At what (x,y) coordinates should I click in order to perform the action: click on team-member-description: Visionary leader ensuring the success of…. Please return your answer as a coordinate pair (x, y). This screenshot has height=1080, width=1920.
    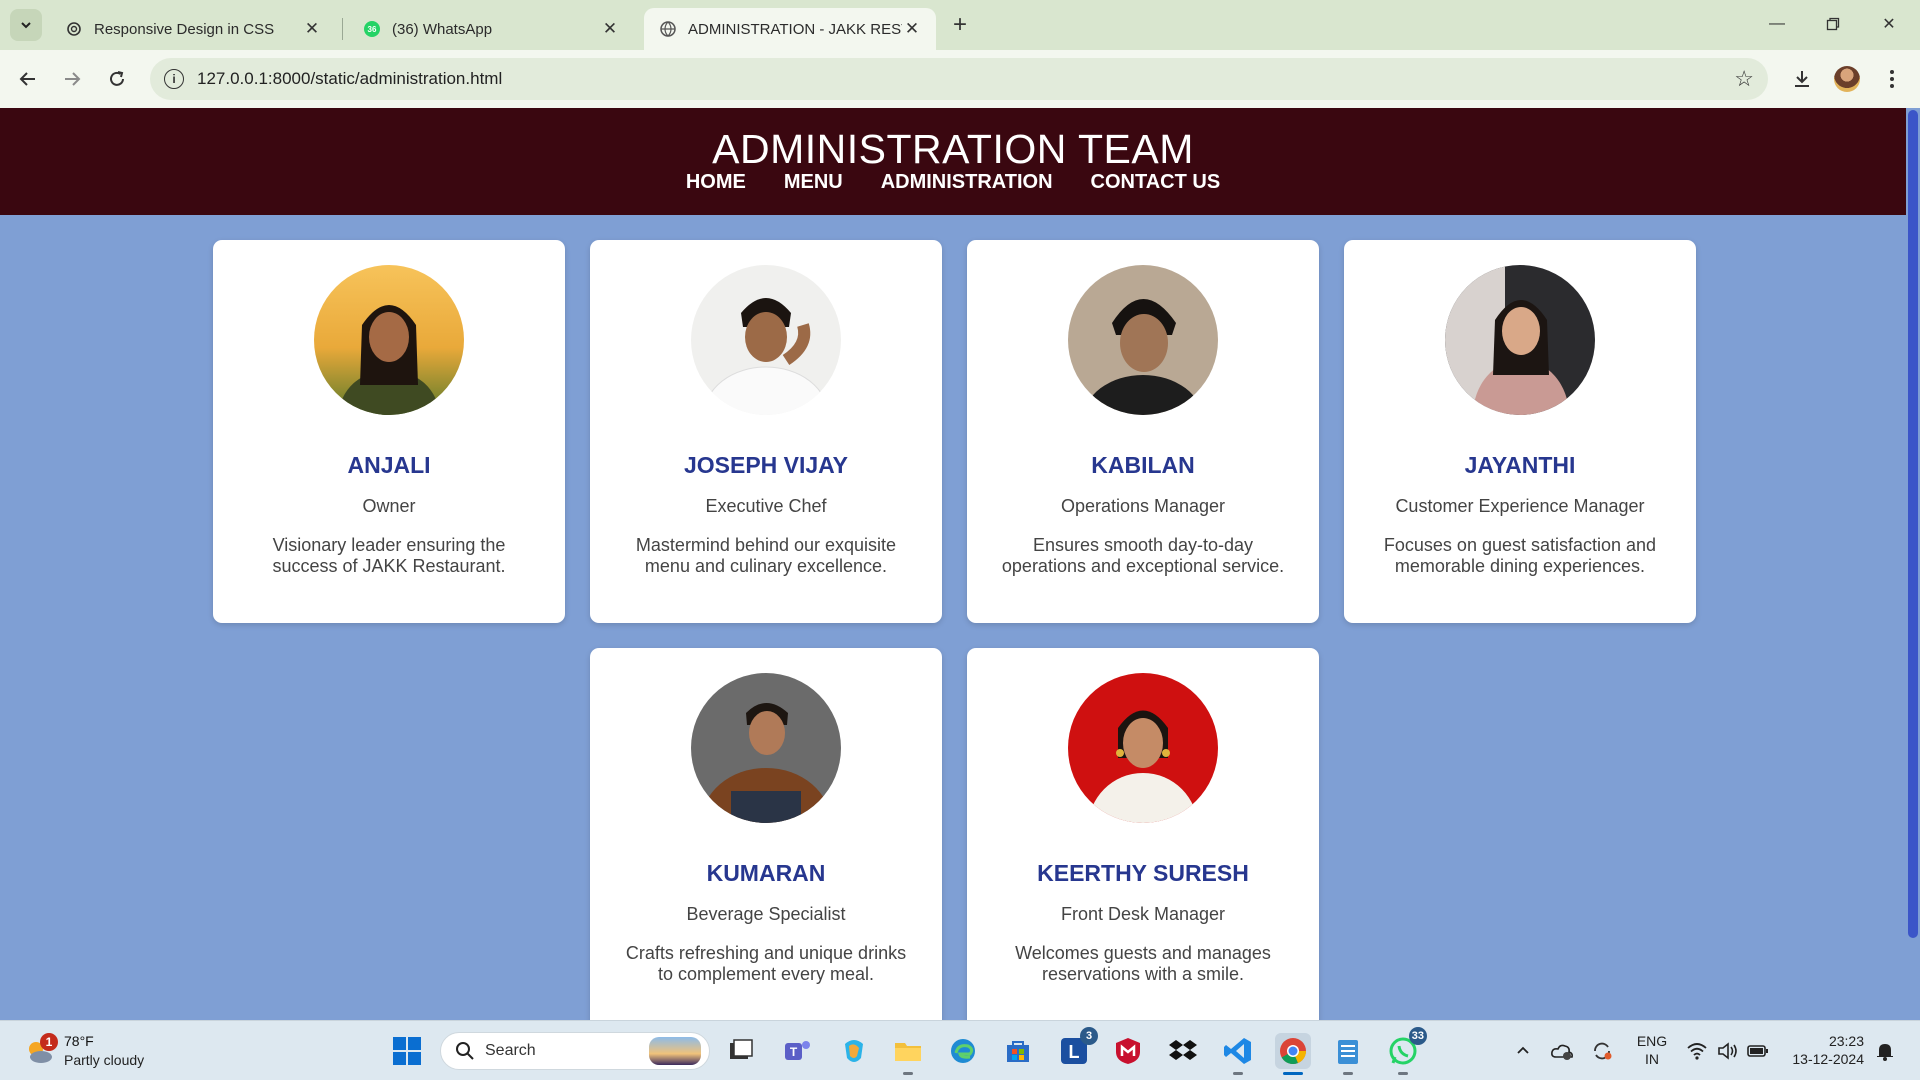
    Looking at the image, I should click on (389, 555).